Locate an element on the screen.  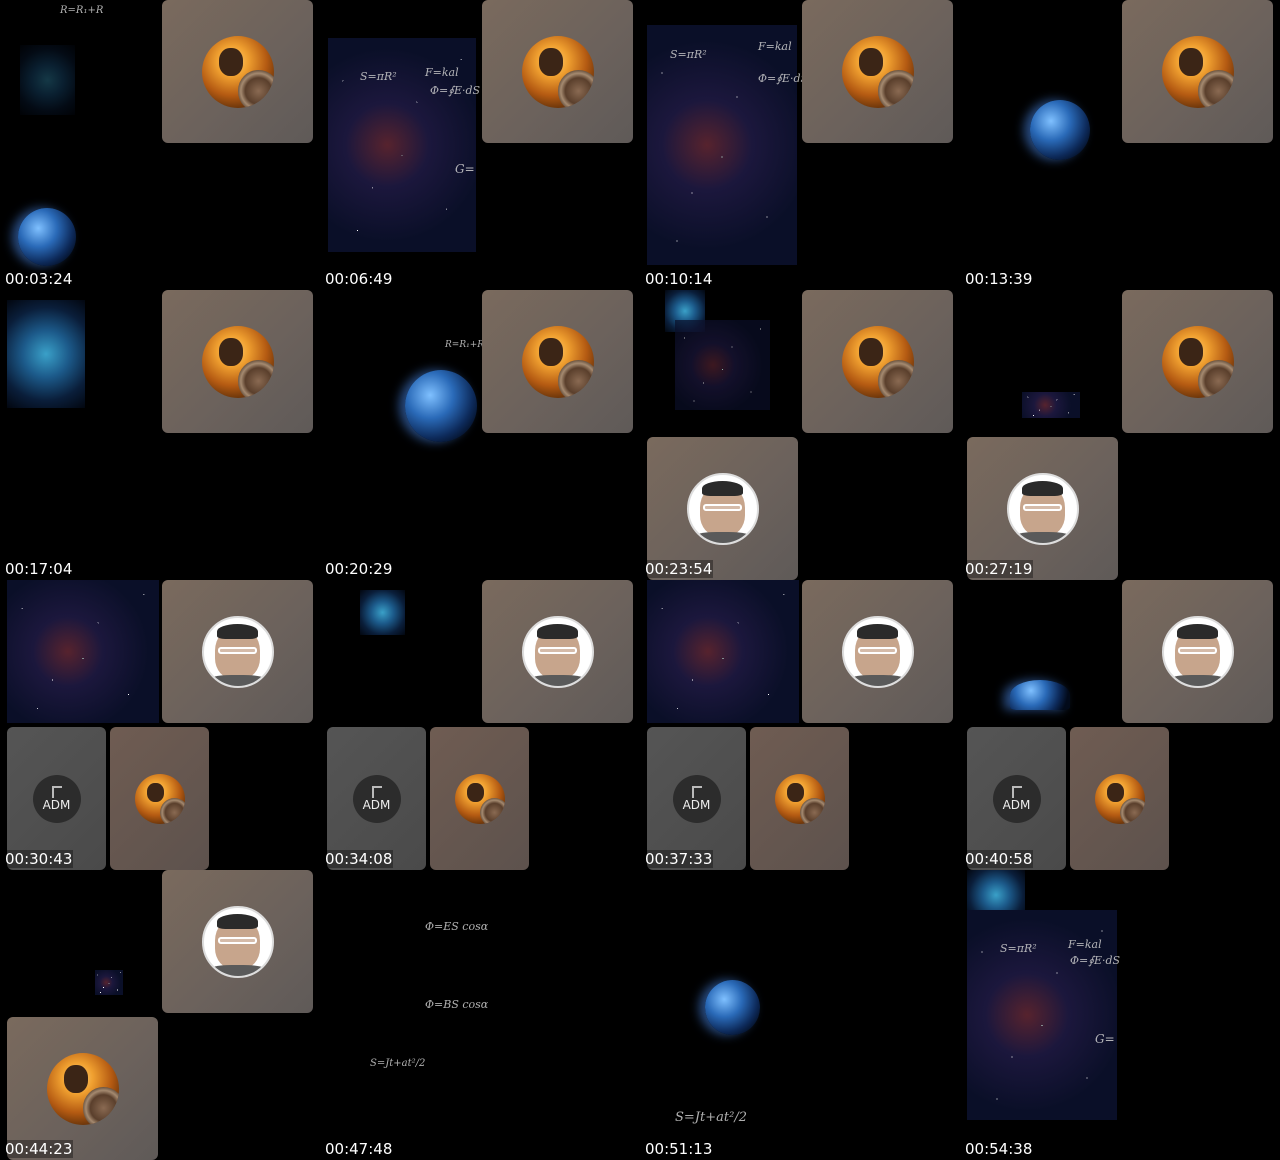
thumbnail-14: Φ=ES cosα Φ=BS cosα S=Jt+at²/2 00:47:48 is located at coordinates (480, 1015).